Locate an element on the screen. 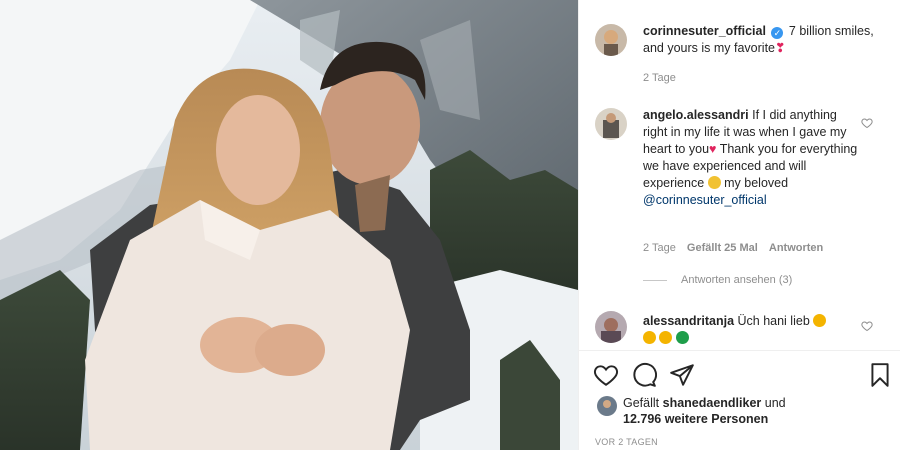 The image size is (900, 450). comment-username: angelo.alessandri is located at coordinates (696, 115).